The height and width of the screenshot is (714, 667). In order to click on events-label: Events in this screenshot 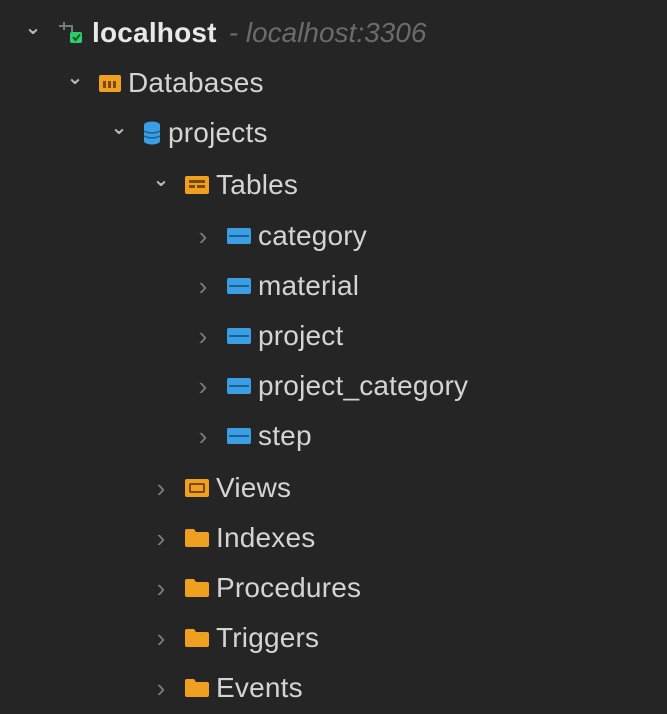, I will do `click(259, 687)`.